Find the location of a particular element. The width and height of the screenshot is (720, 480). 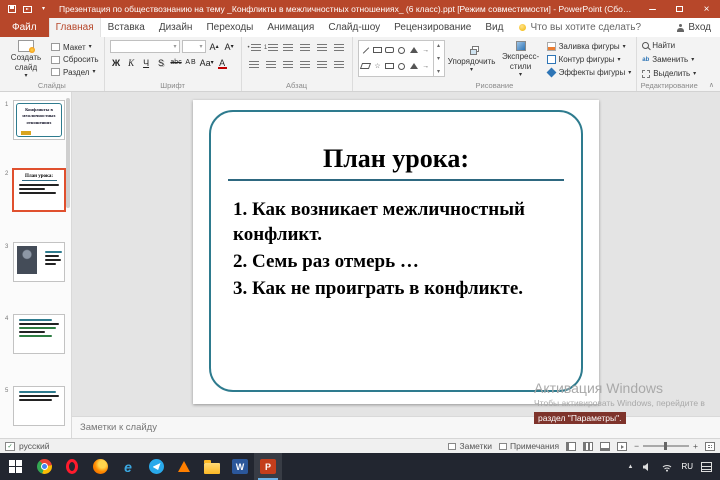

slide-title: План урока: is located at coordinates (396, 159).